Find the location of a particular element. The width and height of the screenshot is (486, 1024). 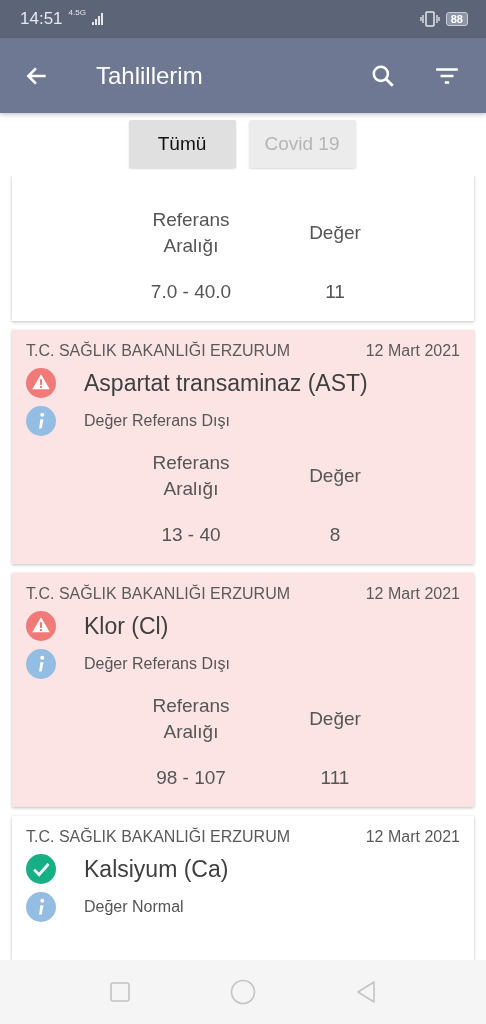

page-title: Tahlillerim is located at coordinates (150, 75).